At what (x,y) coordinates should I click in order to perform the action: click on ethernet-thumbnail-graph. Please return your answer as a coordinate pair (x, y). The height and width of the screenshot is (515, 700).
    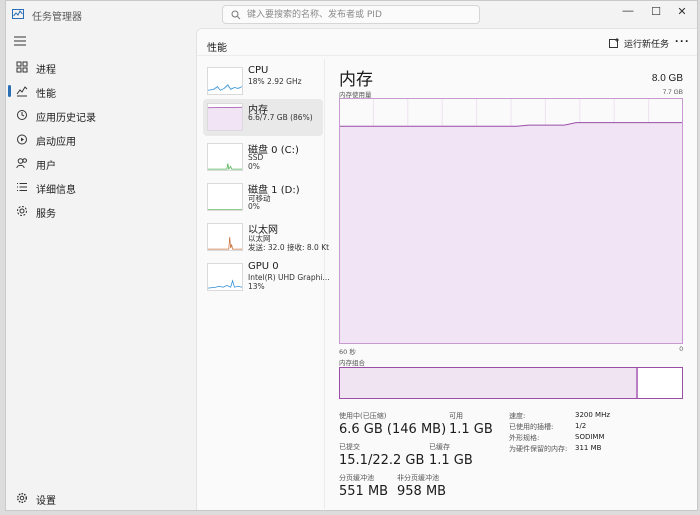
    Looking at the image, I should click on (225, 237).